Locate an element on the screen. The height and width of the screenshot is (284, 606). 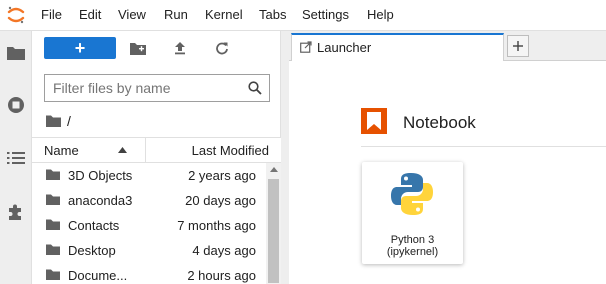
python3-kernel-card: Python 3 (ipykernel) is located at coordinates (412, 213).